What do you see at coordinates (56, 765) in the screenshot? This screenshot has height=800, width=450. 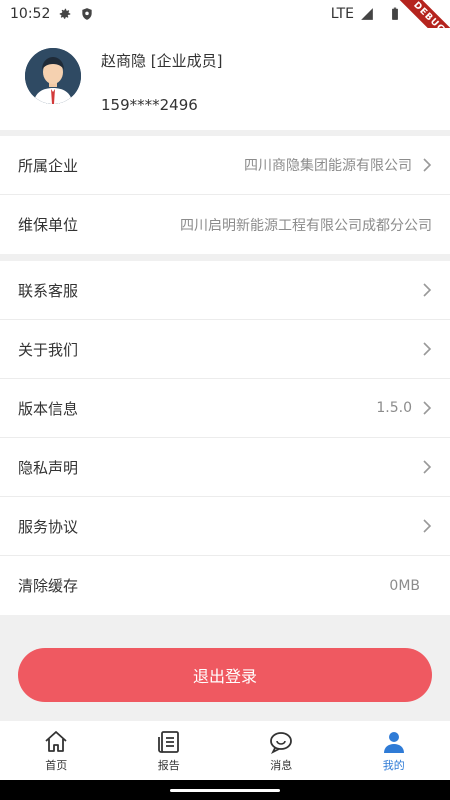 I see `tab-label: 首页` at bounding box center [56, 765].